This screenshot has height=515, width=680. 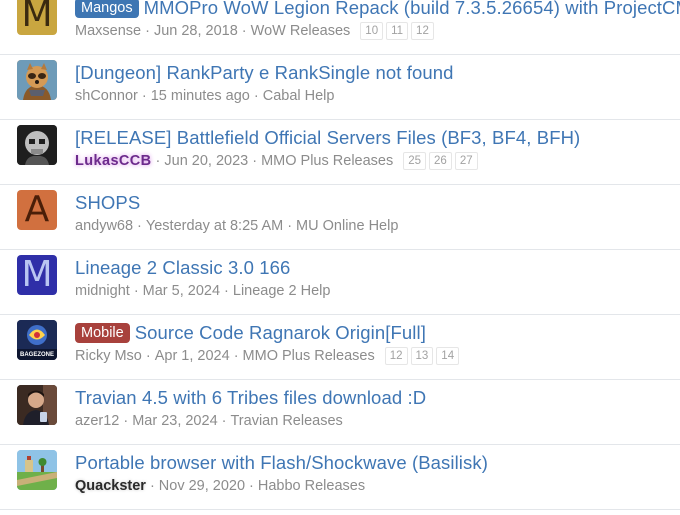 I want to click on author-link: shConnor, so click(x=106, y=96).